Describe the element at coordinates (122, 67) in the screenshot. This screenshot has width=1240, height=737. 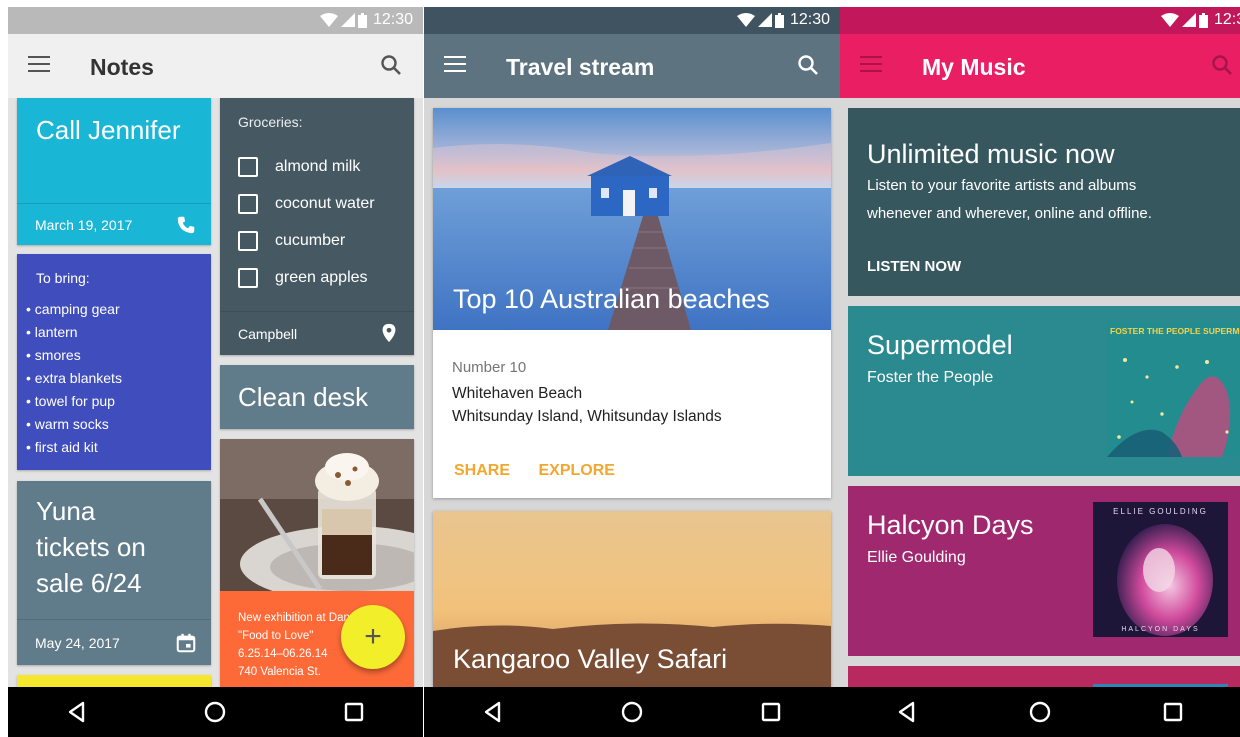
I see `notes-title: Notes` at that location.